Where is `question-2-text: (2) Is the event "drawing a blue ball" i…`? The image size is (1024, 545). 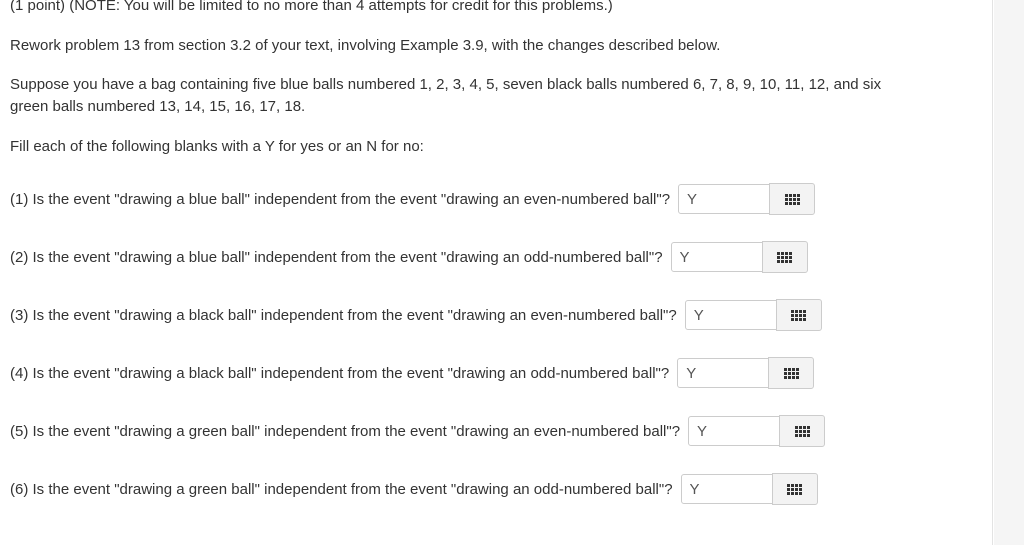
question-2-text: (2) Is the event "drawing a blue ball" i… is located at coordinates (336, 257).